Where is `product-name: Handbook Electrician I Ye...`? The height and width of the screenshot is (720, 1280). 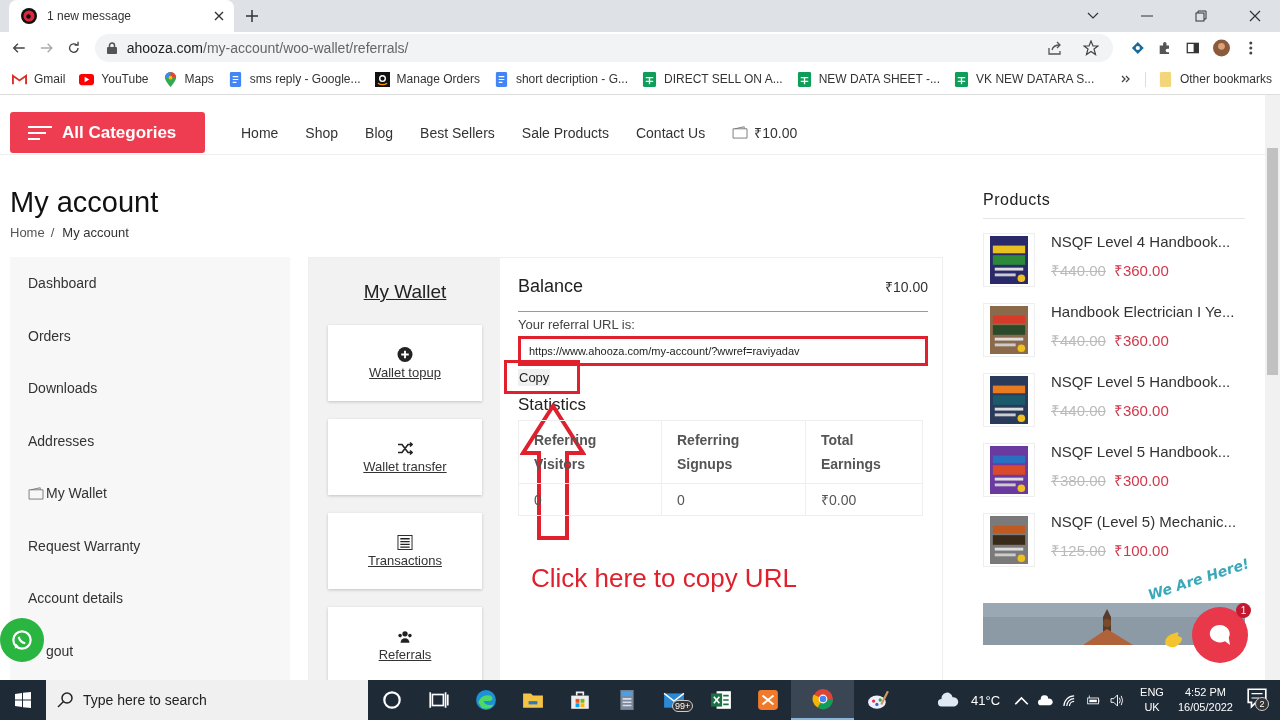 product-name: Handbook Electrician I Ye... is located at coordinates (1143, 311).